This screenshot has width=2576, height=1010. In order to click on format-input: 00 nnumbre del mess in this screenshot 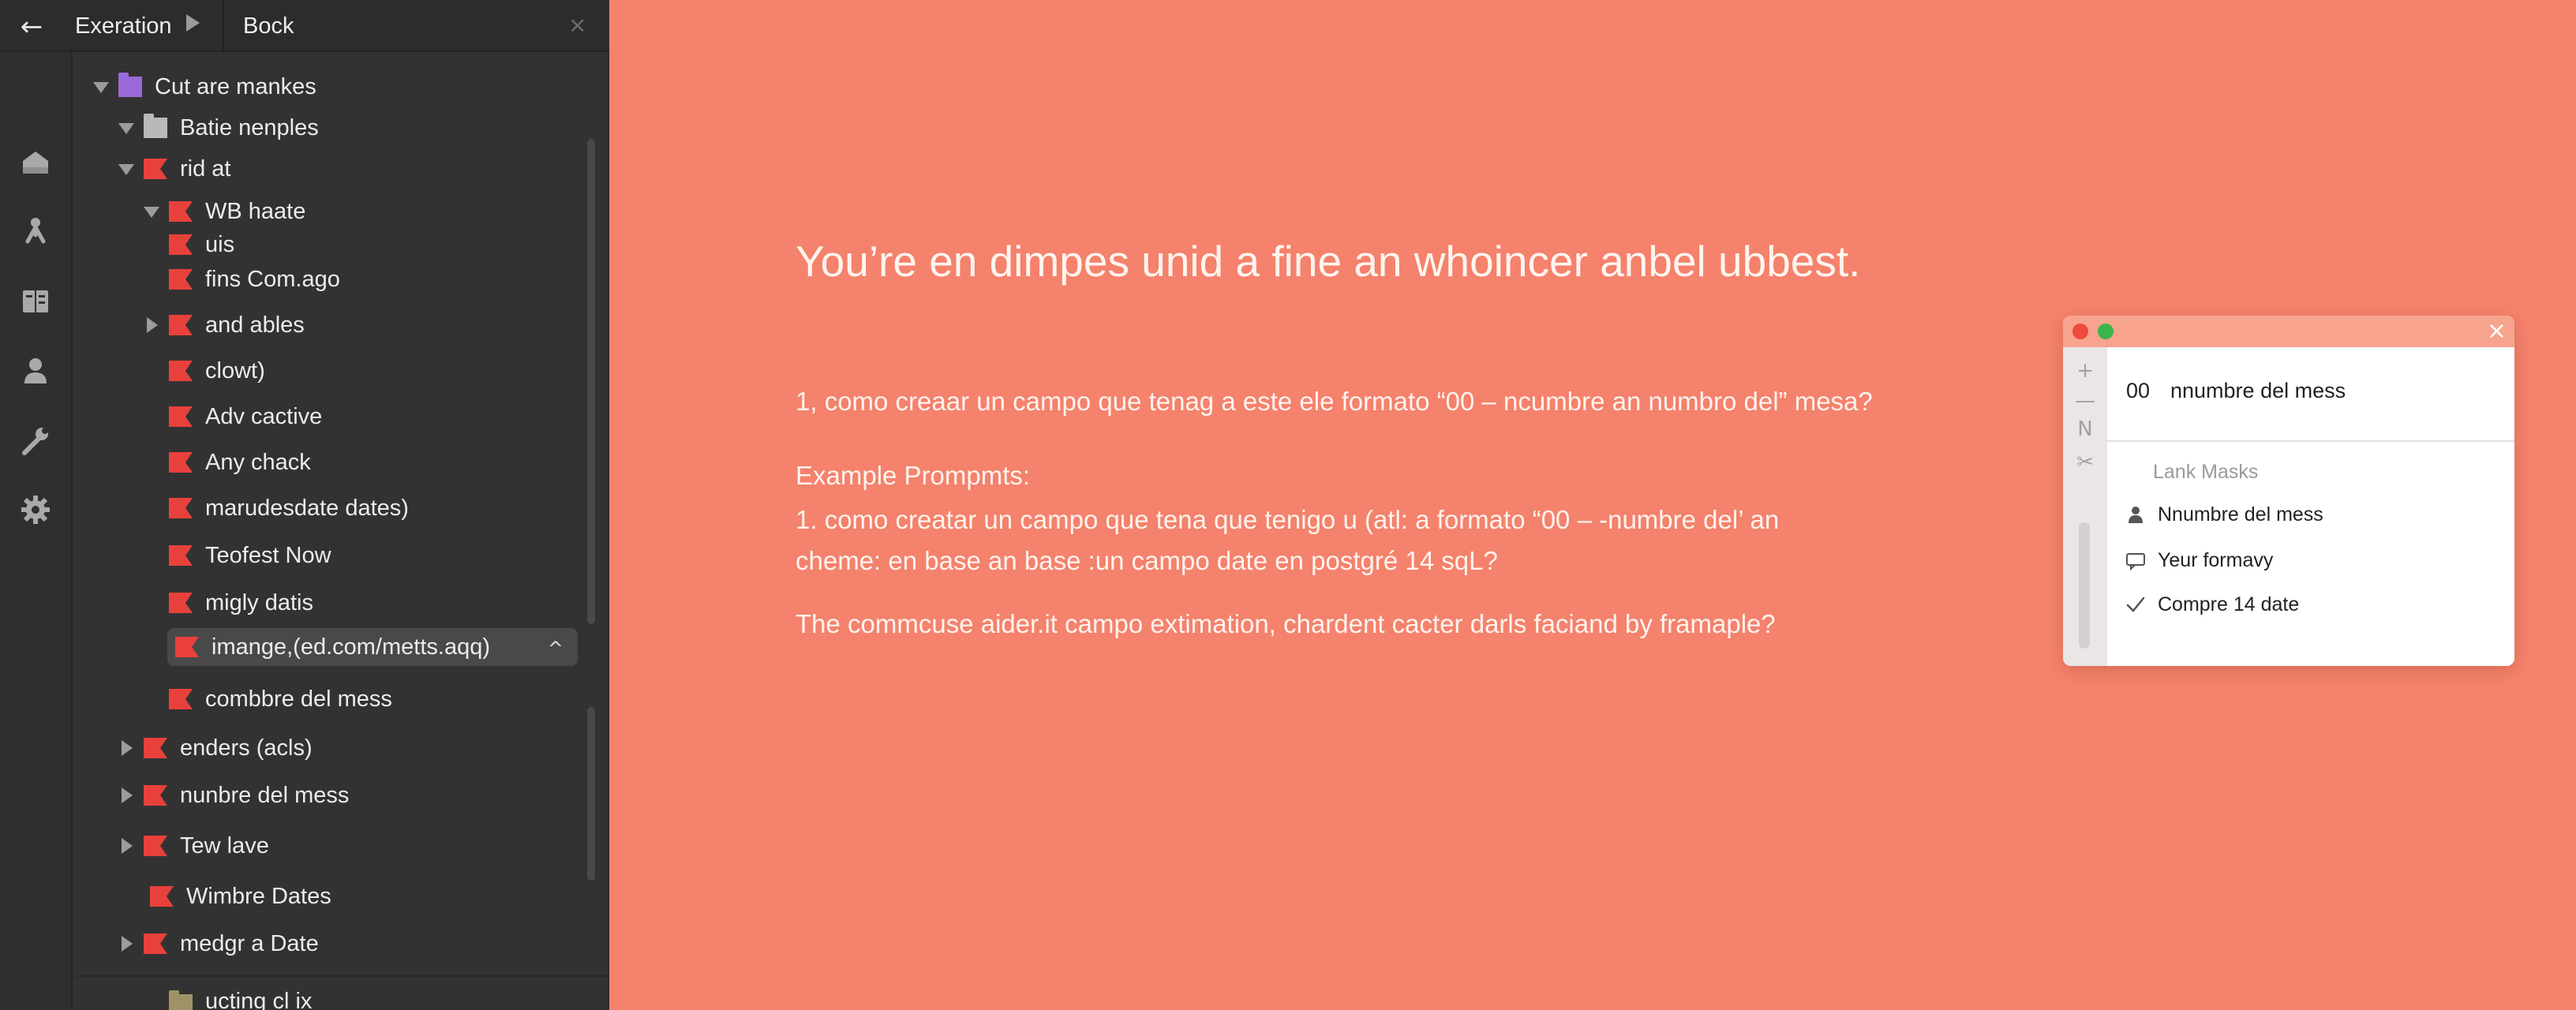, I will do `click(2310, 394)`.